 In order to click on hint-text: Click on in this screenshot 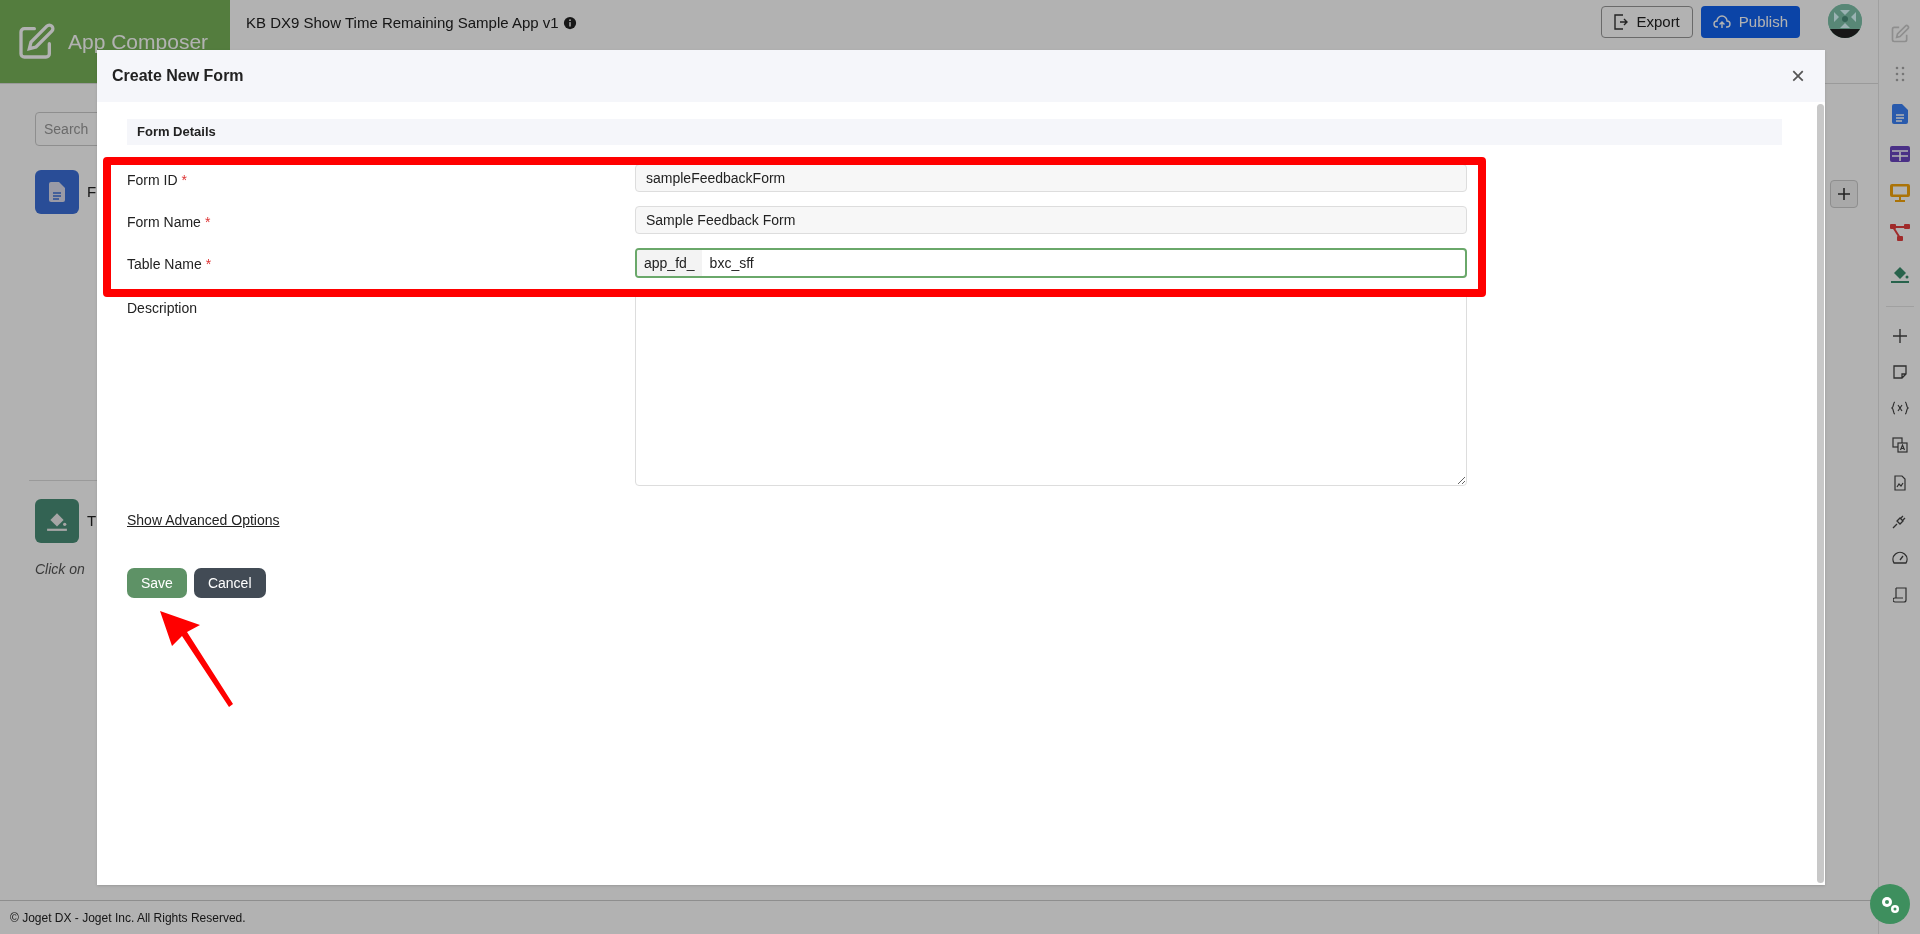, I will do `click(60, 569)`.